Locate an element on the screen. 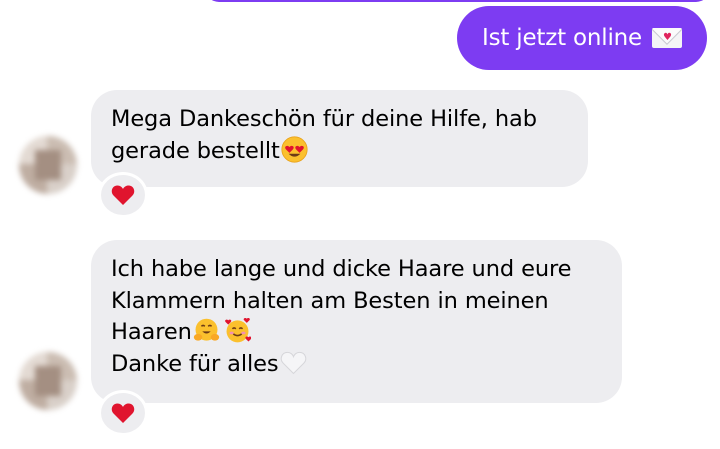 The width and height of the screenshot is (720, 449). message-line: Danke für alles is located at coordinates (195, 363).